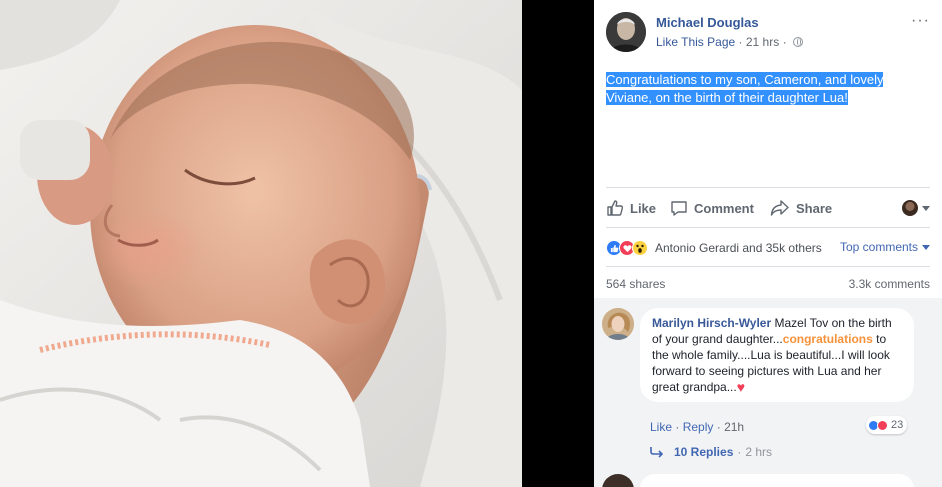 The height and width of the screenshot is (487, 942). I want to click on post-as-selector, so click(916, 208).